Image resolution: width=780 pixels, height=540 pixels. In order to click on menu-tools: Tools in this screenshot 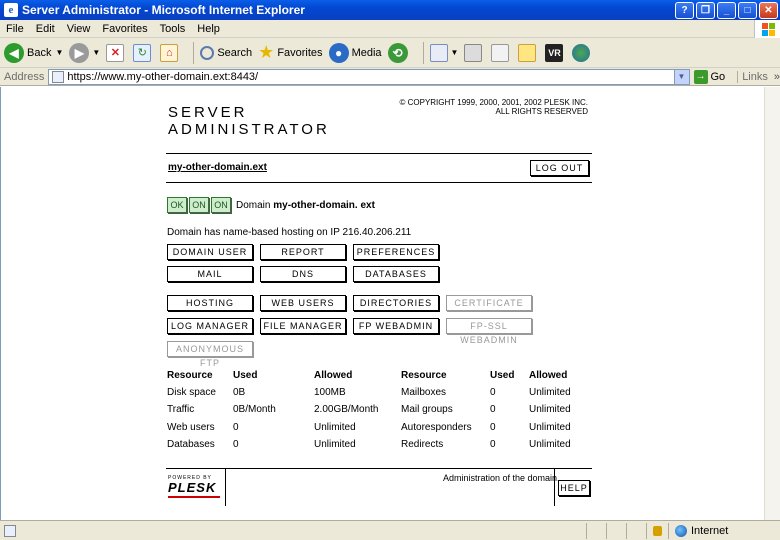, I will do `click(173, 29)`.